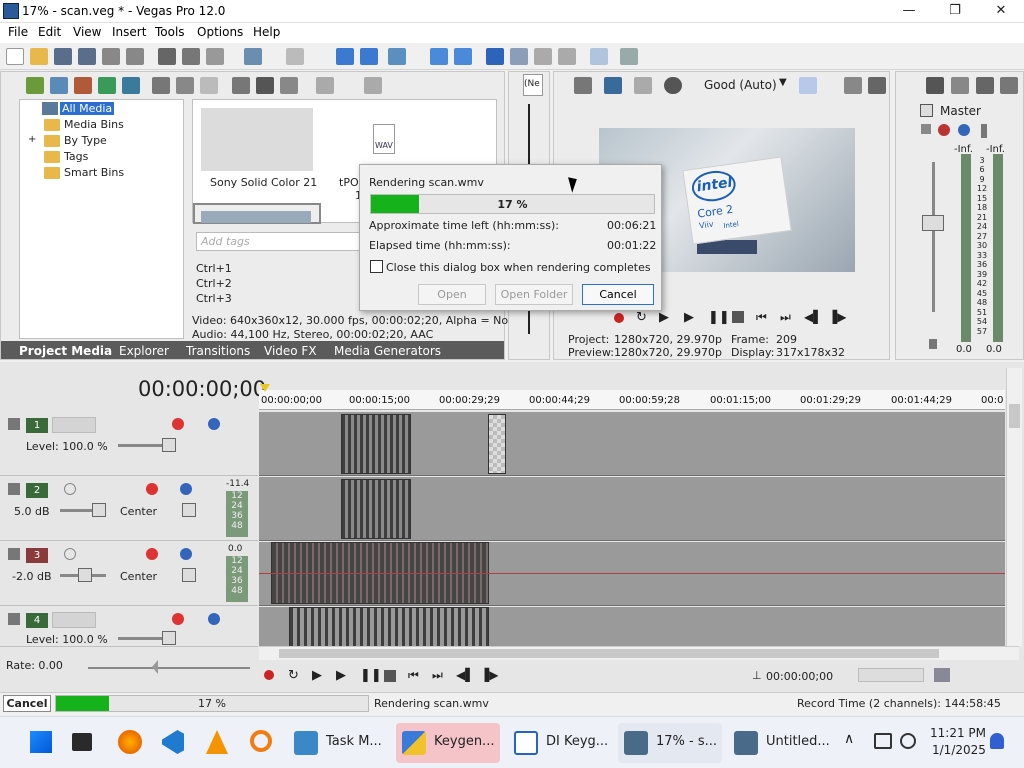 The height and width of the screenshot is (768, 1024). I want to click on tree-item-tags: Tags, so click(76, 156).